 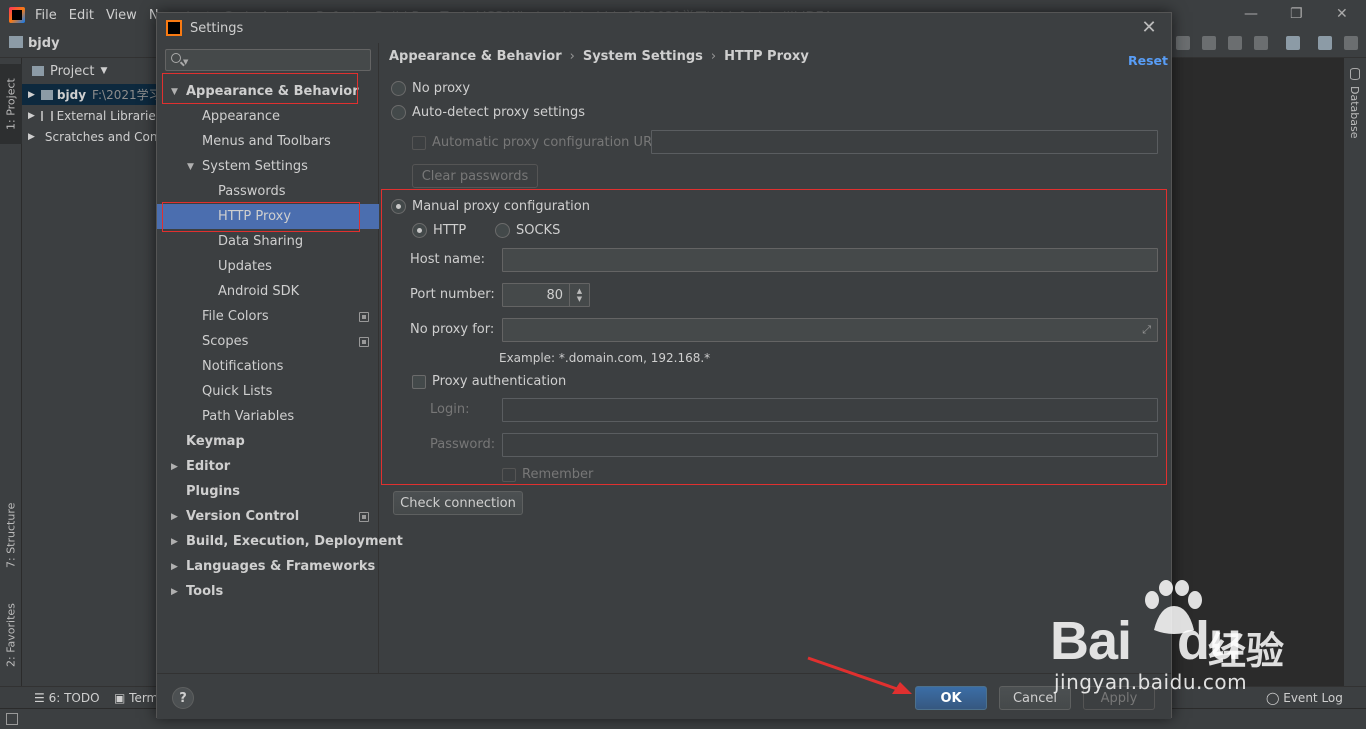 I want to click on project-tree-row: ▶ External Libraries, so click(x=92, y=115).